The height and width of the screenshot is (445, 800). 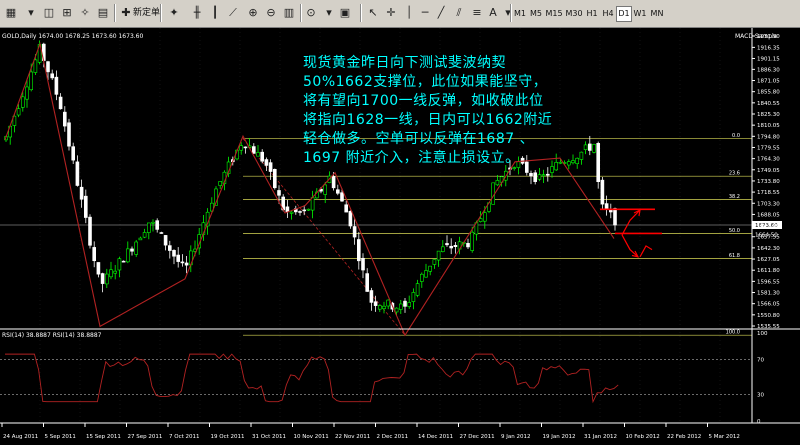 I want to click on date-label: 31 Oct 2011, so click(x=269, y=437).